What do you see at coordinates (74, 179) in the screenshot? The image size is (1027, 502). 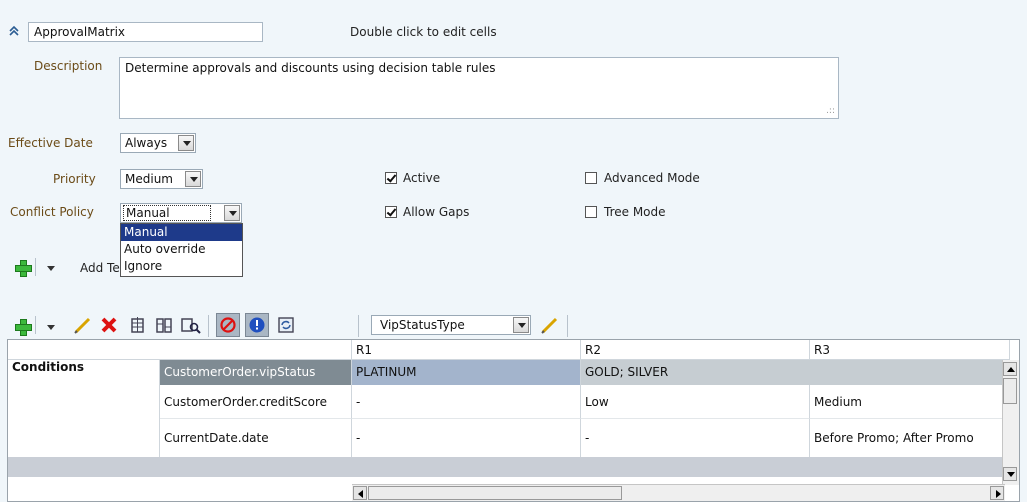 I see `priority-label: Priority` at bounding box center [74, 179].